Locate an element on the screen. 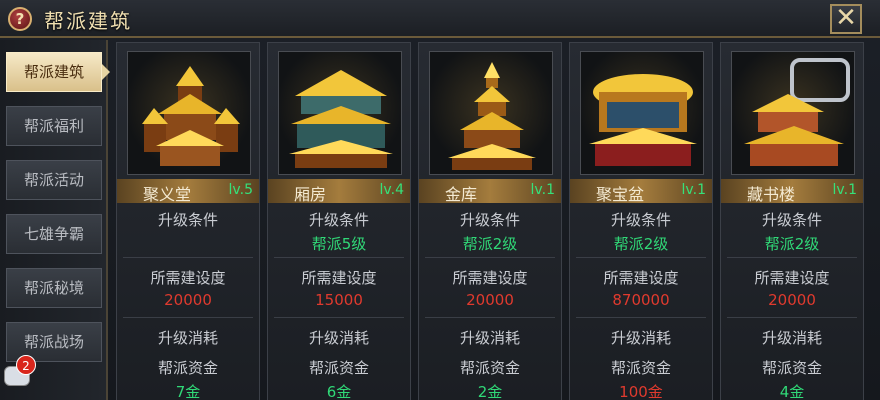  sidebar-item-guild-welfare: 帮派福利 is located at coordinates (54, 126).